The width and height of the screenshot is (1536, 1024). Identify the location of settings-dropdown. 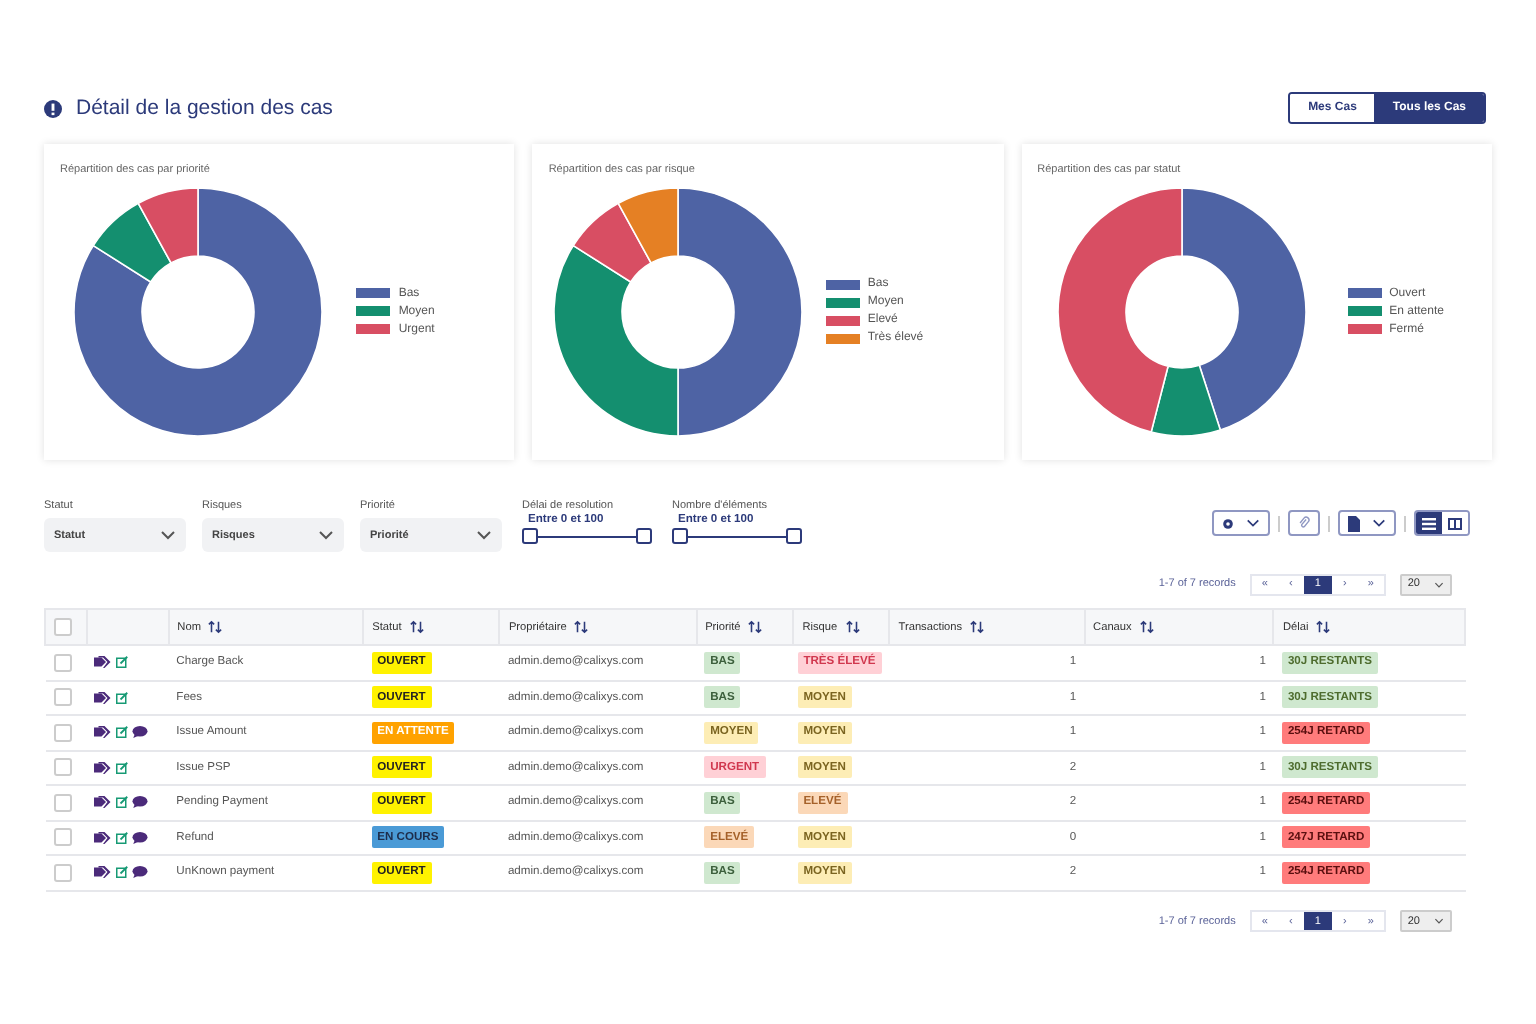
(1241, 523).